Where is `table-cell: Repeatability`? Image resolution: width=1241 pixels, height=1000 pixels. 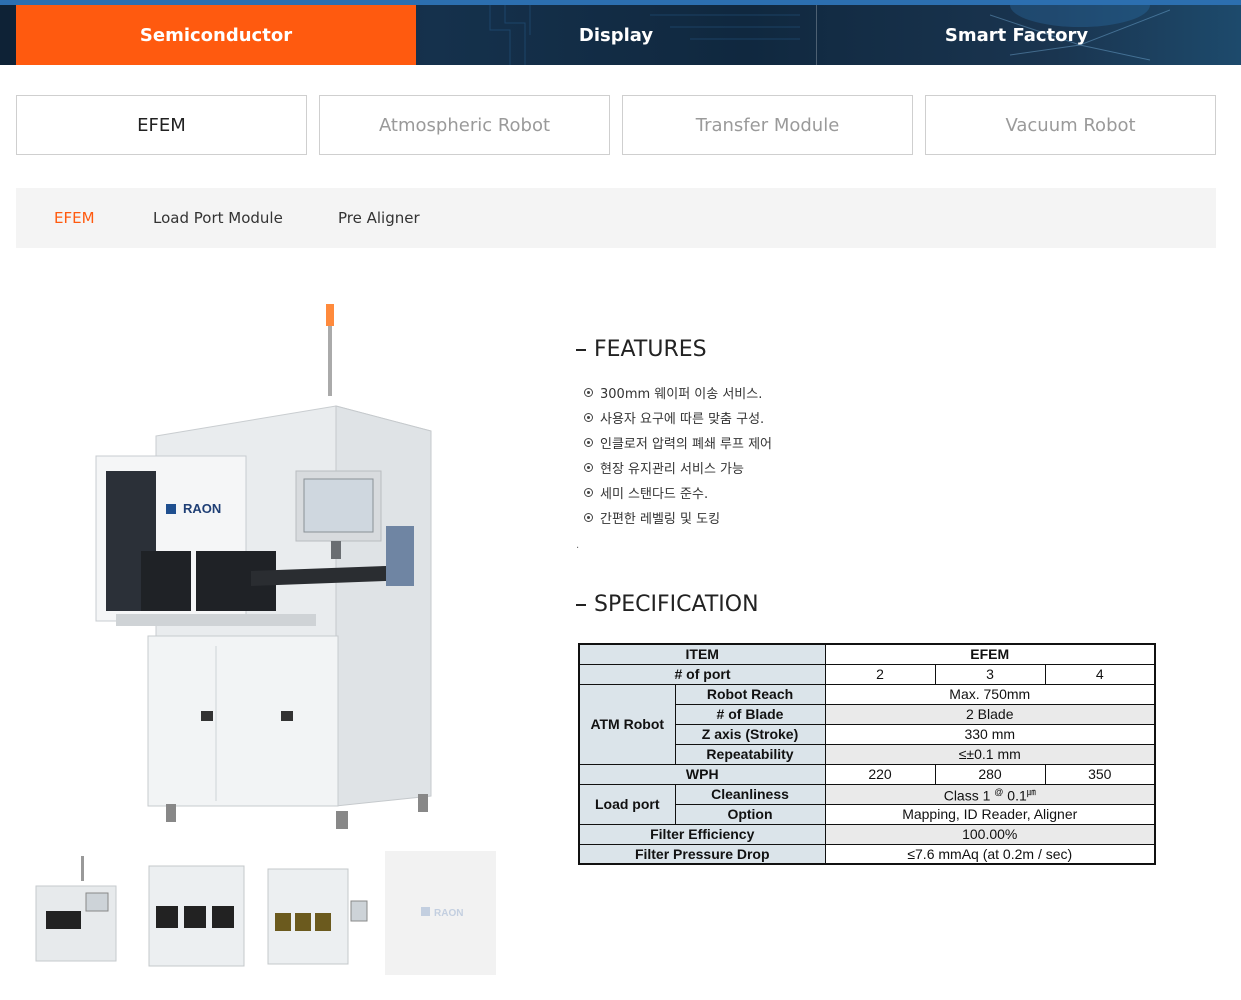
table-cell: Repeatability is located at coordinates (750, 754).